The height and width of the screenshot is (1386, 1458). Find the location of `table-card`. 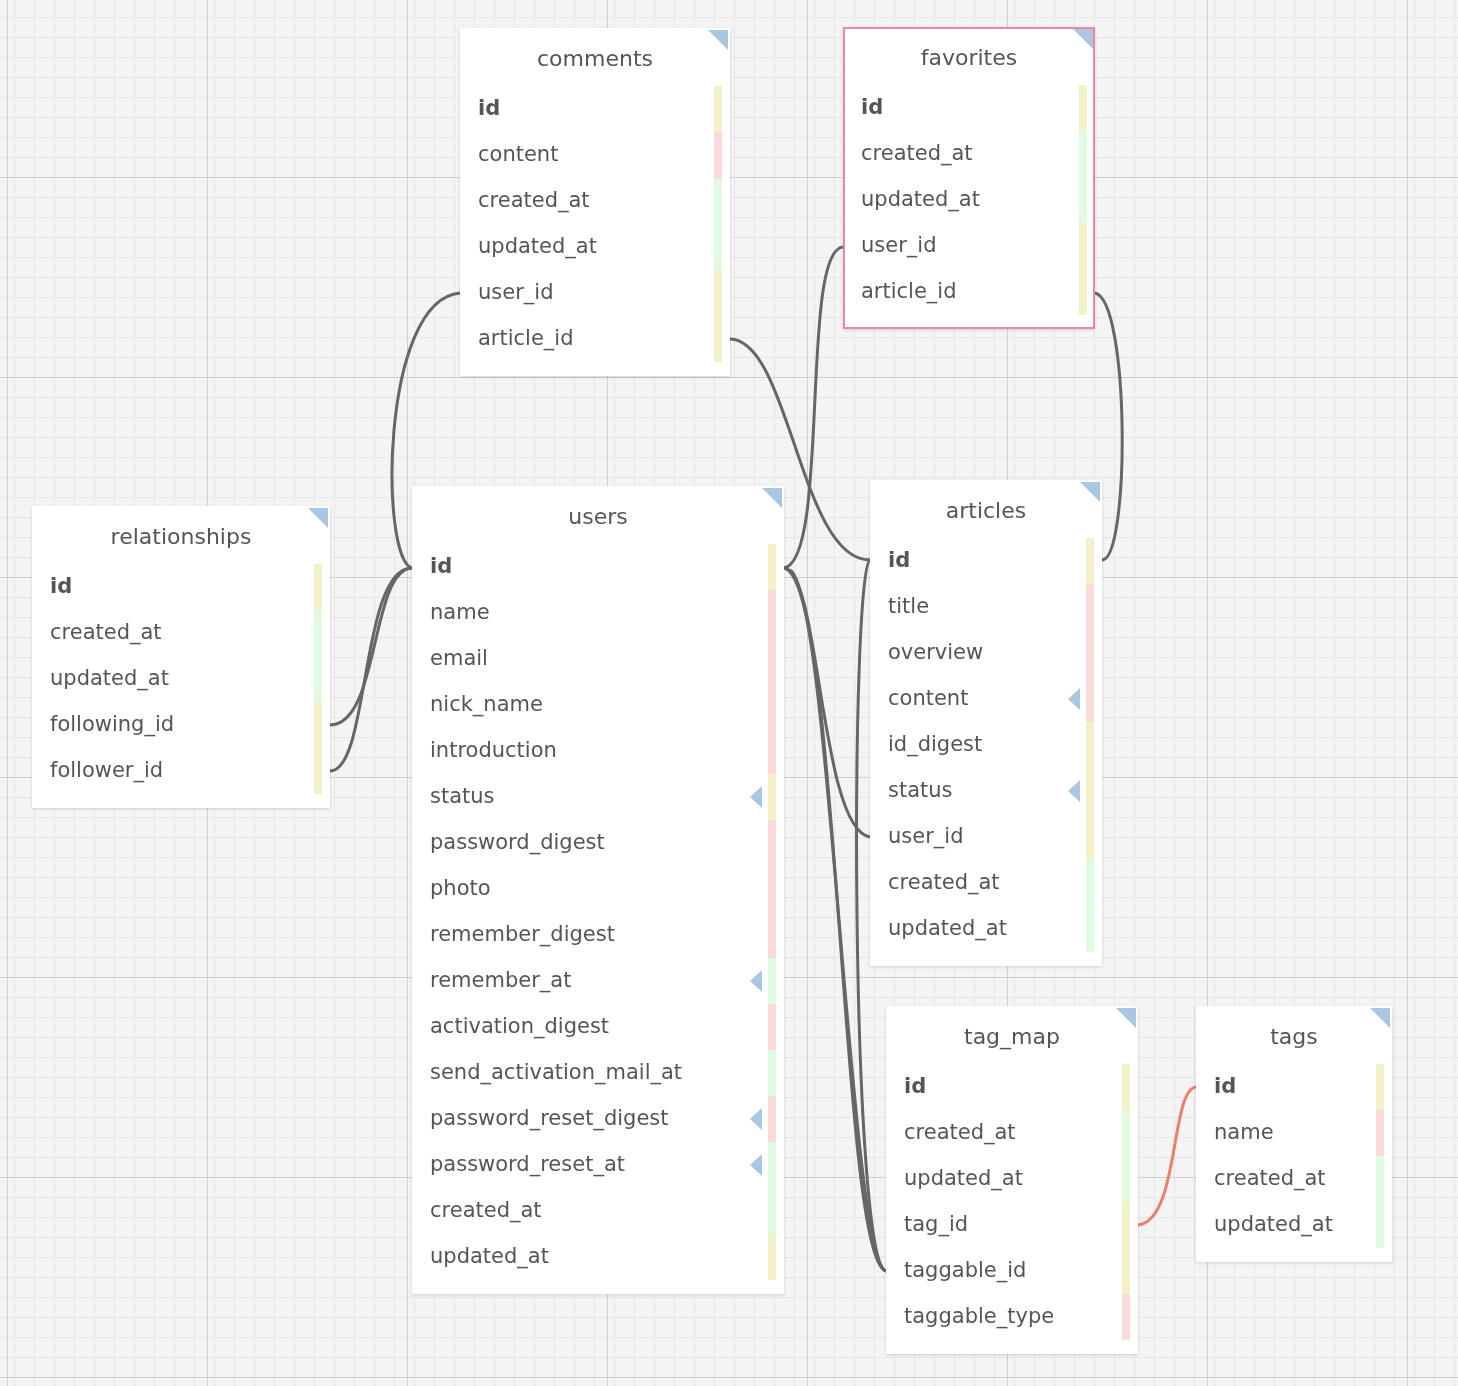

table-card is located at coordinates (598, 890).